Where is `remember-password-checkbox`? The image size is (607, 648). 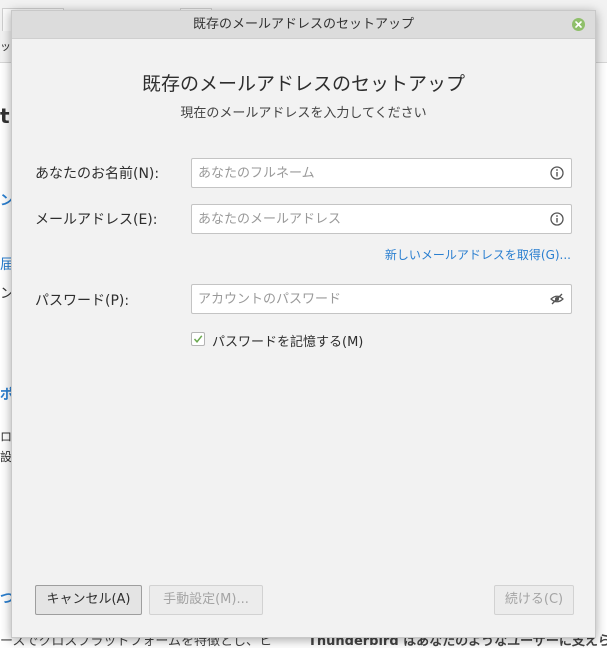
remember-password-checkbox is located at coordinates (198, 339).